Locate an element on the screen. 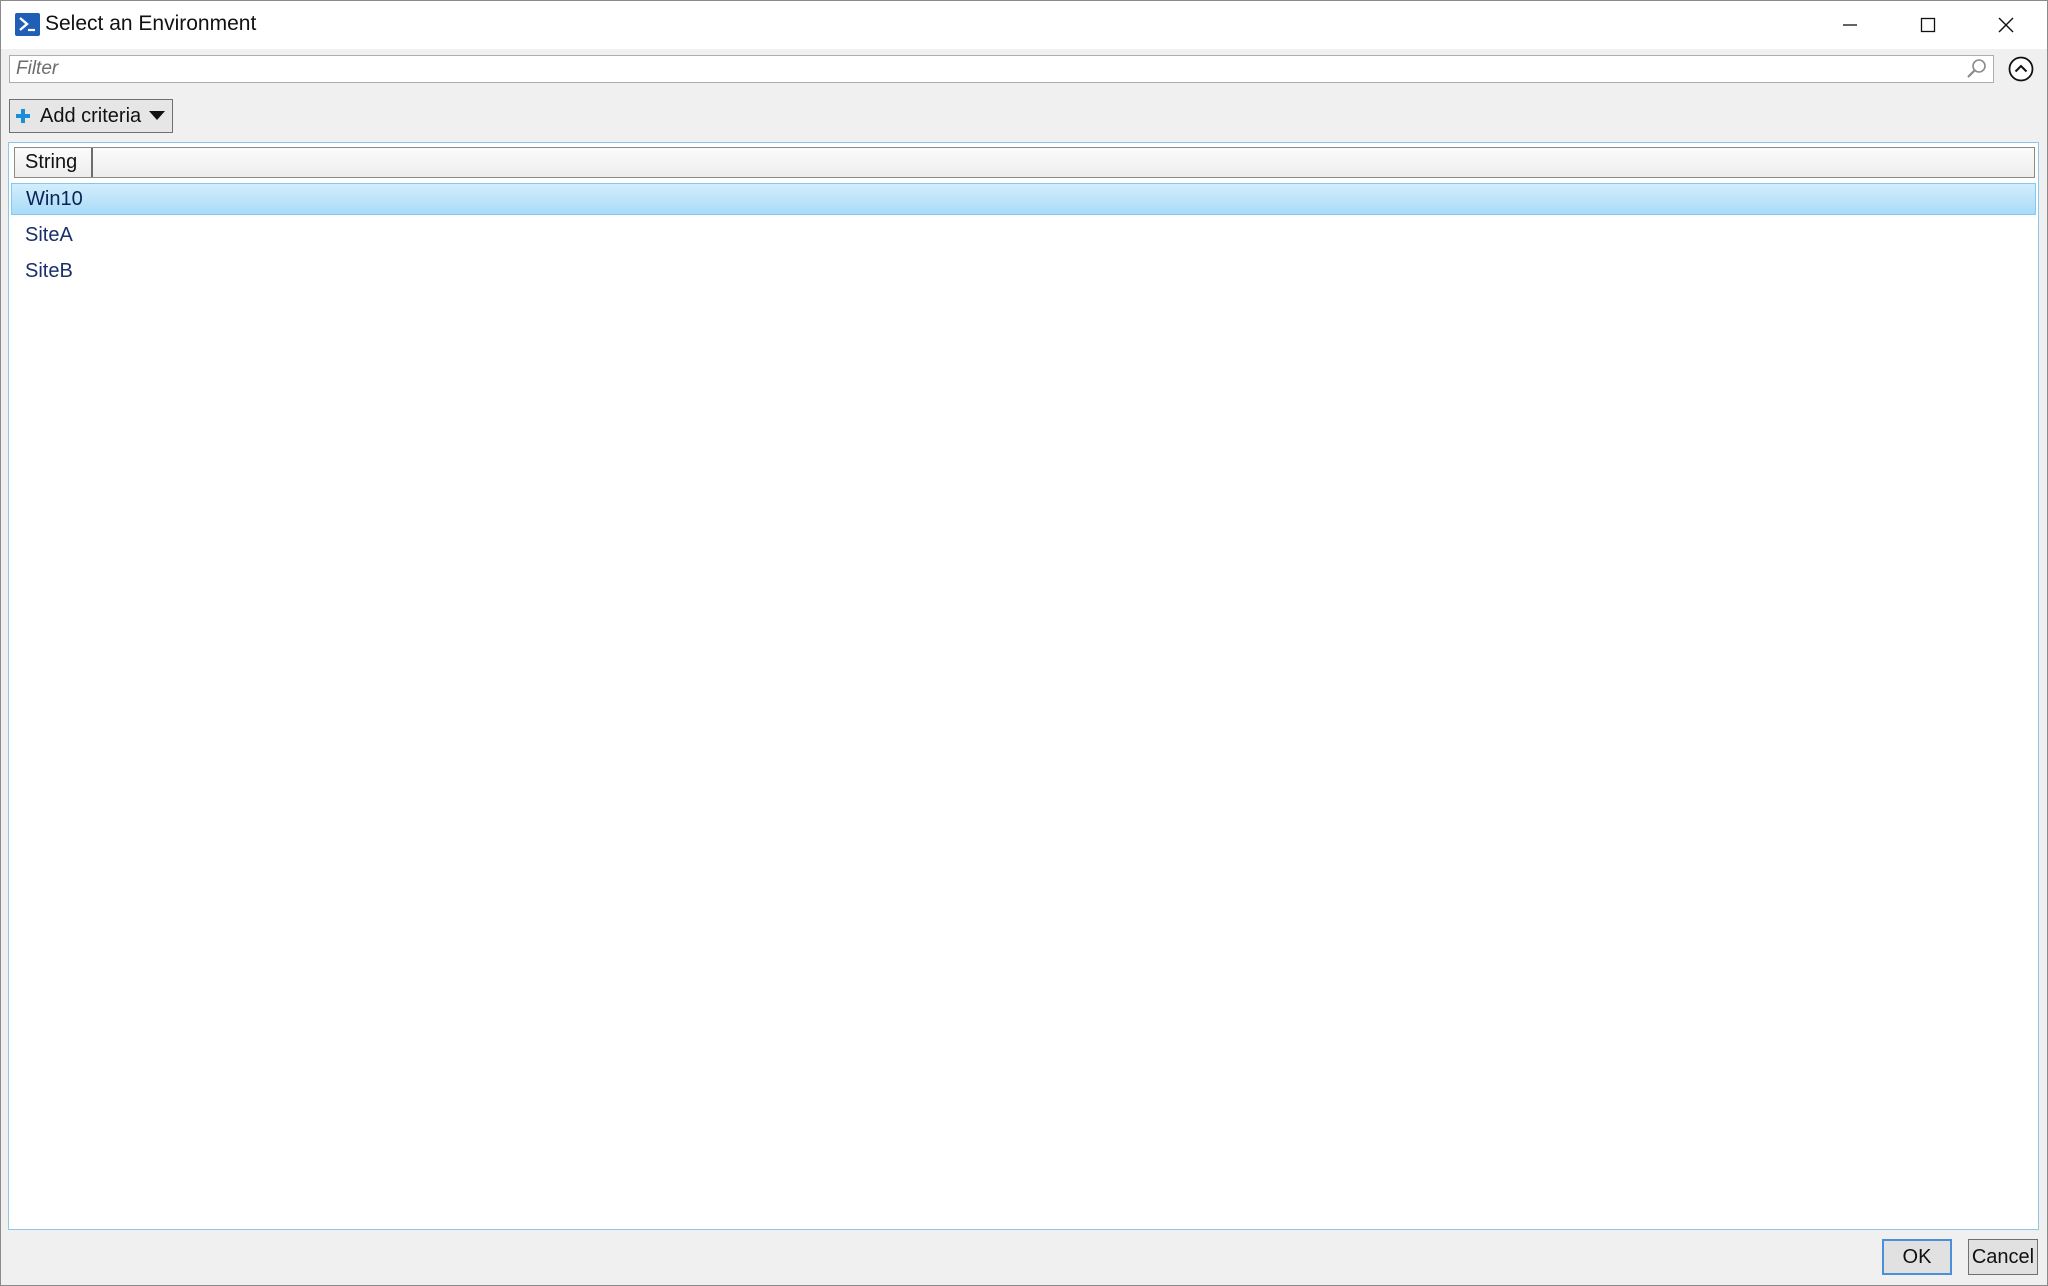  window-title: Select an Environment is located at coordinates (151, 23).